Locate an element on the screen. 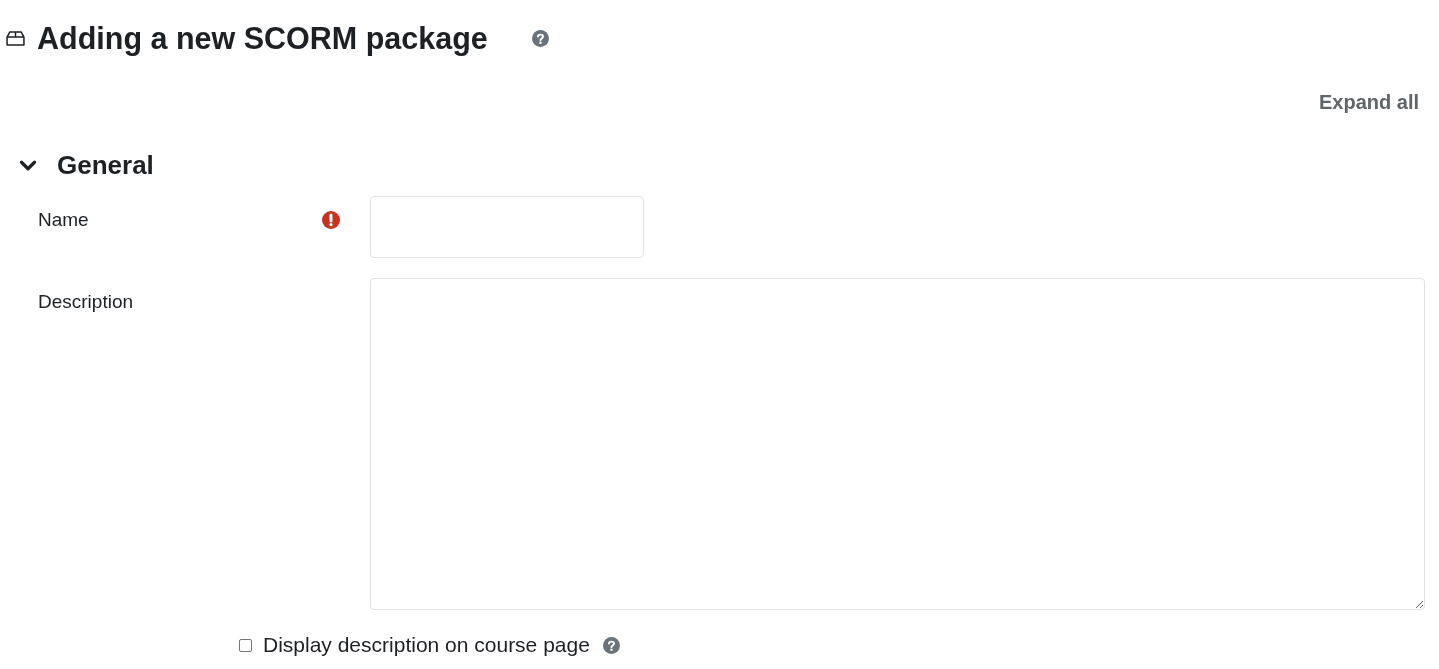  package-icon is located at coordinates (15, 38).